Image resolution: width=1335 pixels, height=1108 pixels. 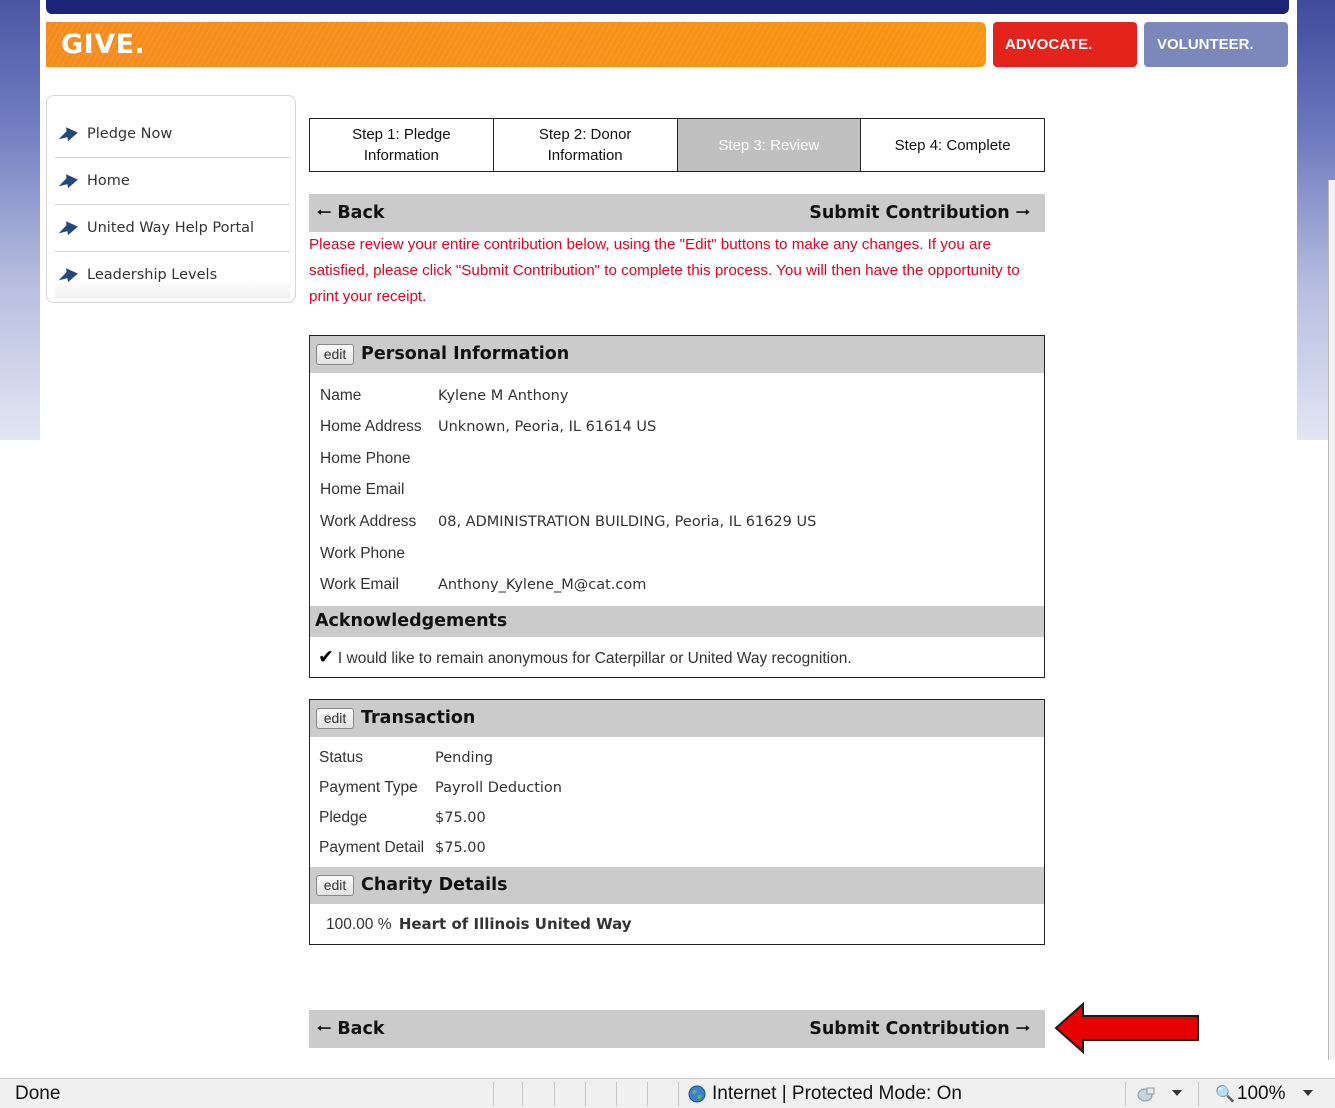 I want to click on info-row-name: Name Kylene M Anthony, so click(x=444, y=396).